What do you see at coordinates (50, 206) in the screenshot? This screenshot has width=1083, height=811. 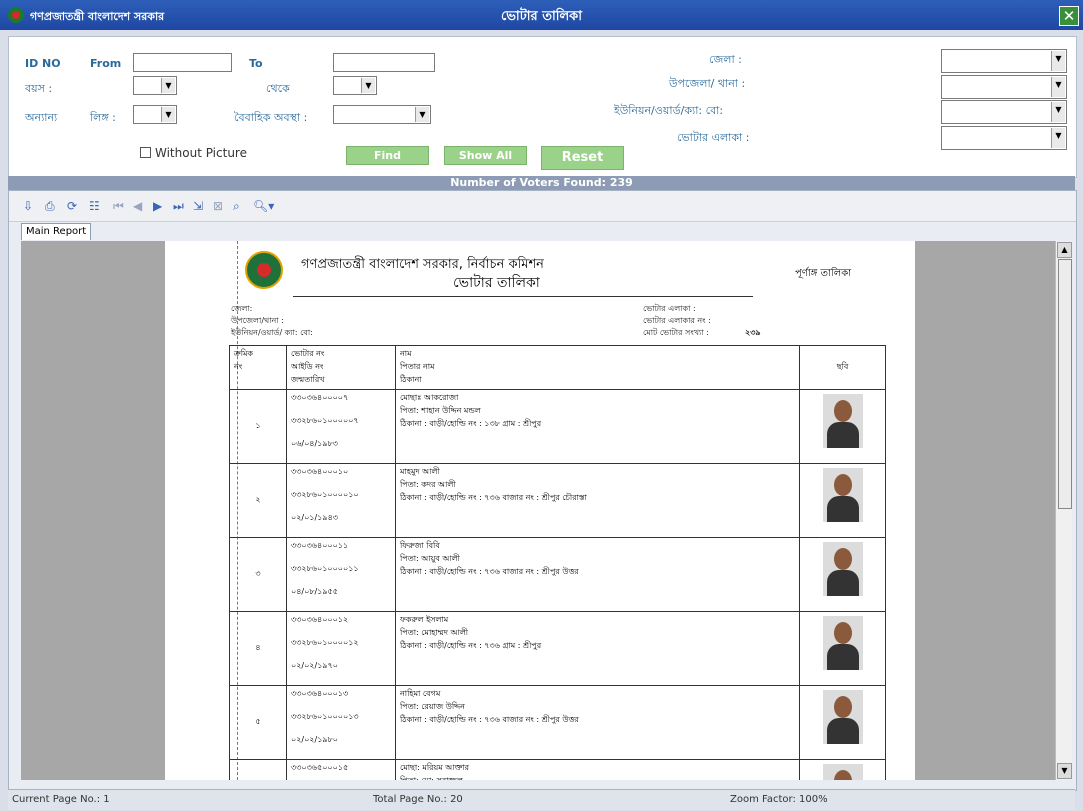 I see `print-icon: ⎙` at bounding box center [50, 206].